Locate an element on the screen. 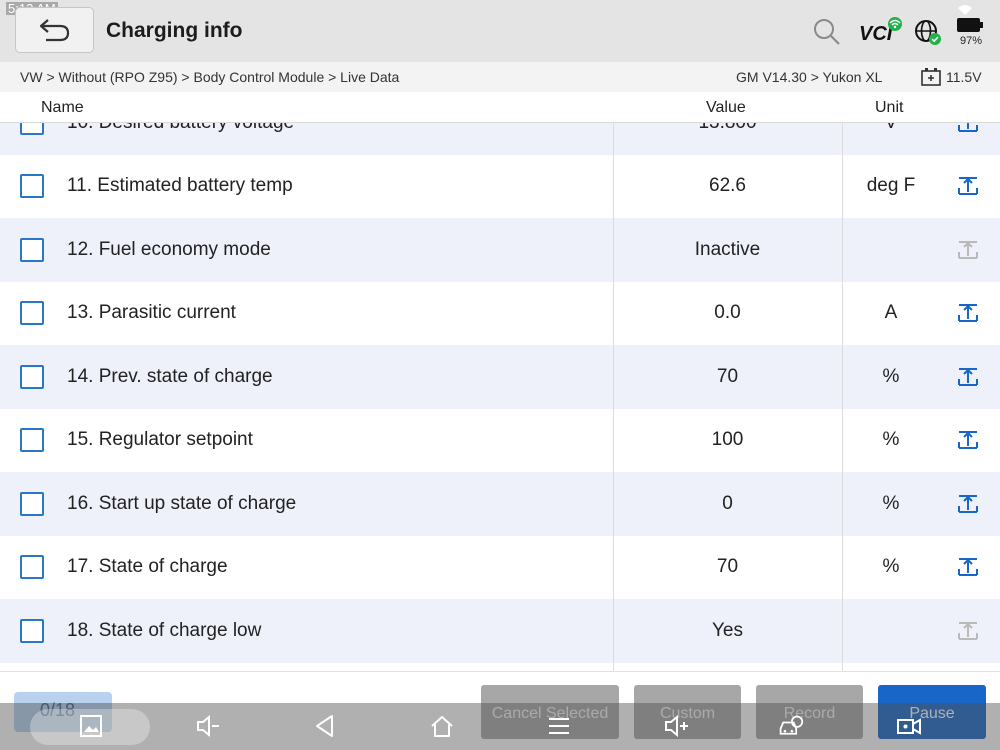 This screenshot has width=1000, height=750. back-arrow-icon is located at coordinates (54, 30).